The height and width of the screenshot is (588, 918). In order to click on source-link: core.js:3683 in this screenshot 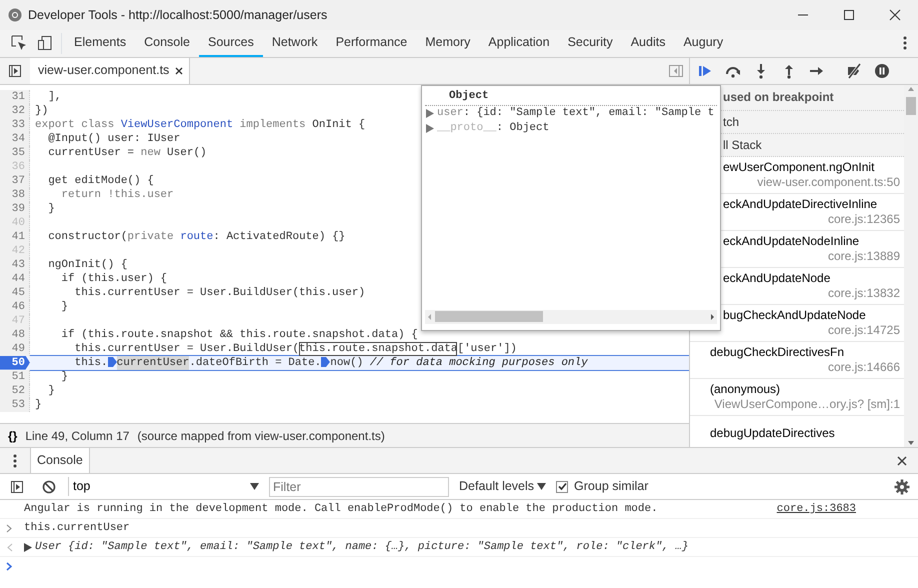, I will do `click(816, 509)`.